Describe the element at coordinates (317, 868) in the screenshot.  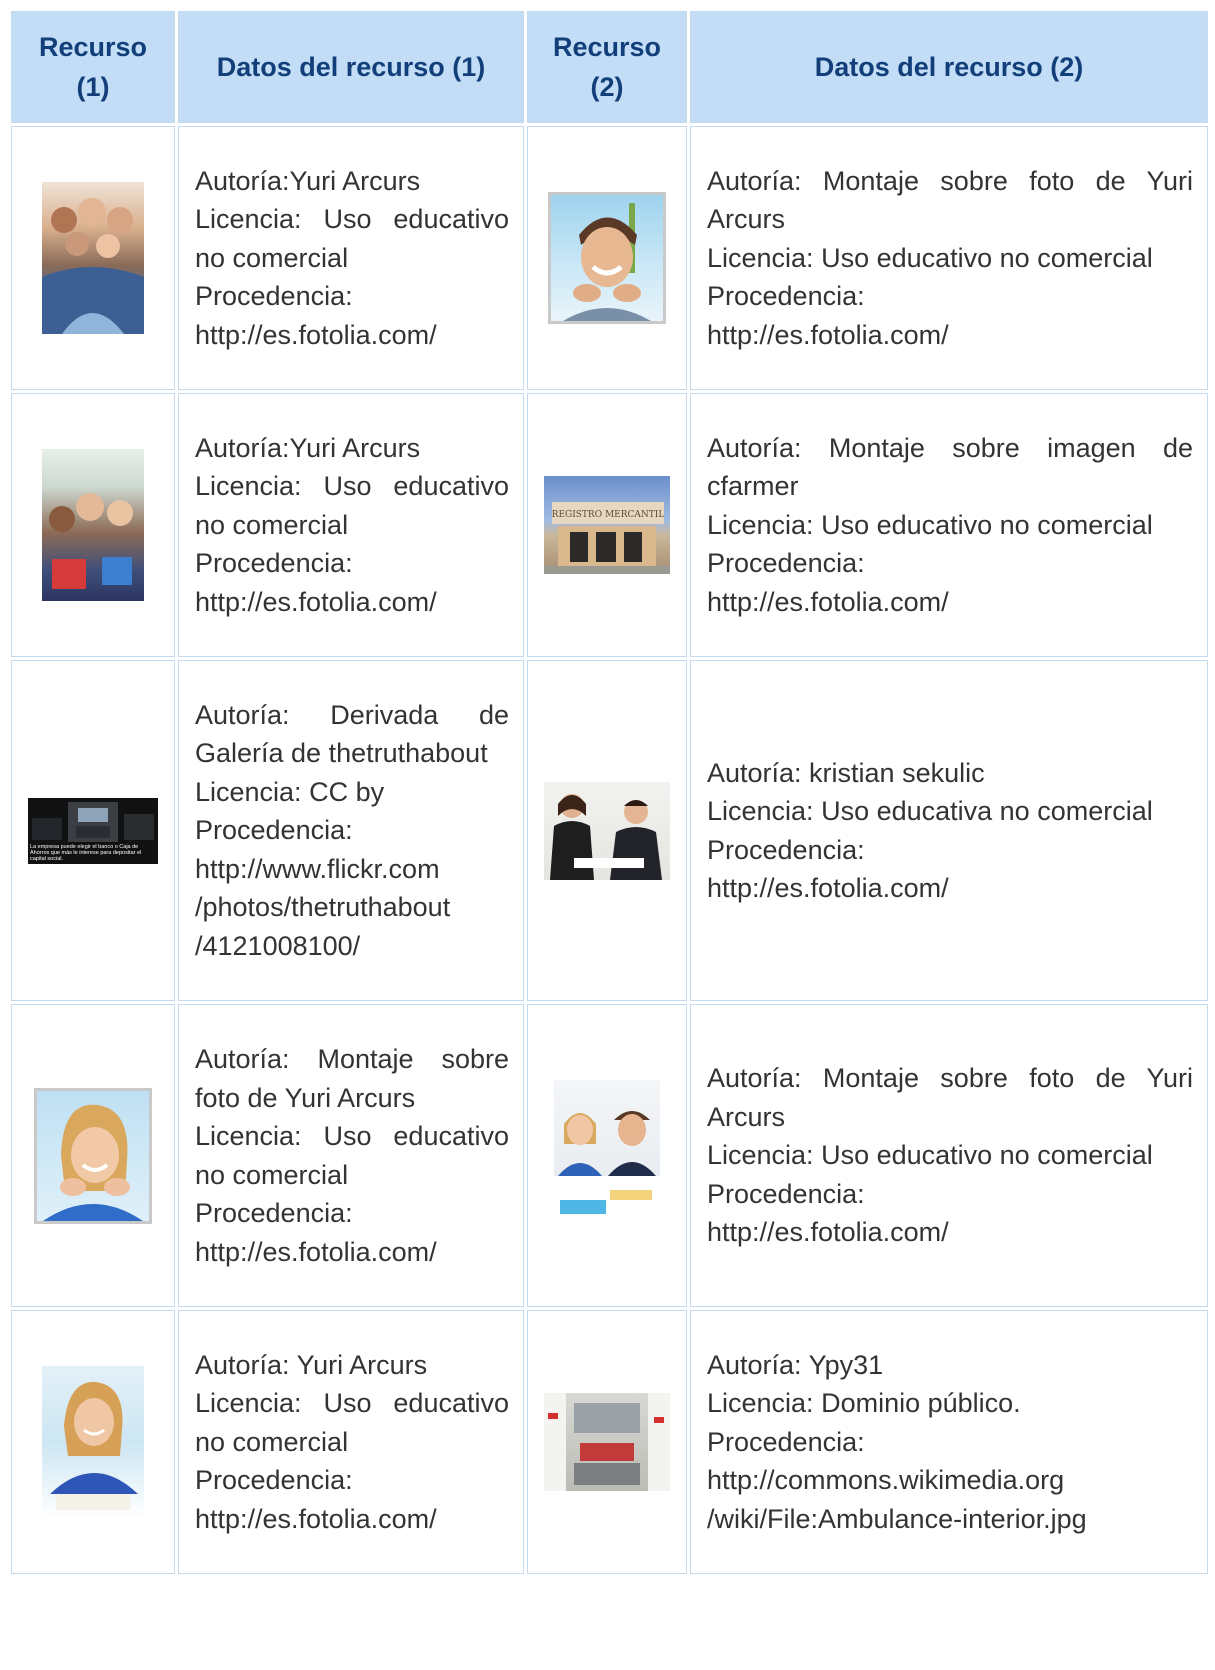
I see `source-url: http://www.flickr.com` at that location.